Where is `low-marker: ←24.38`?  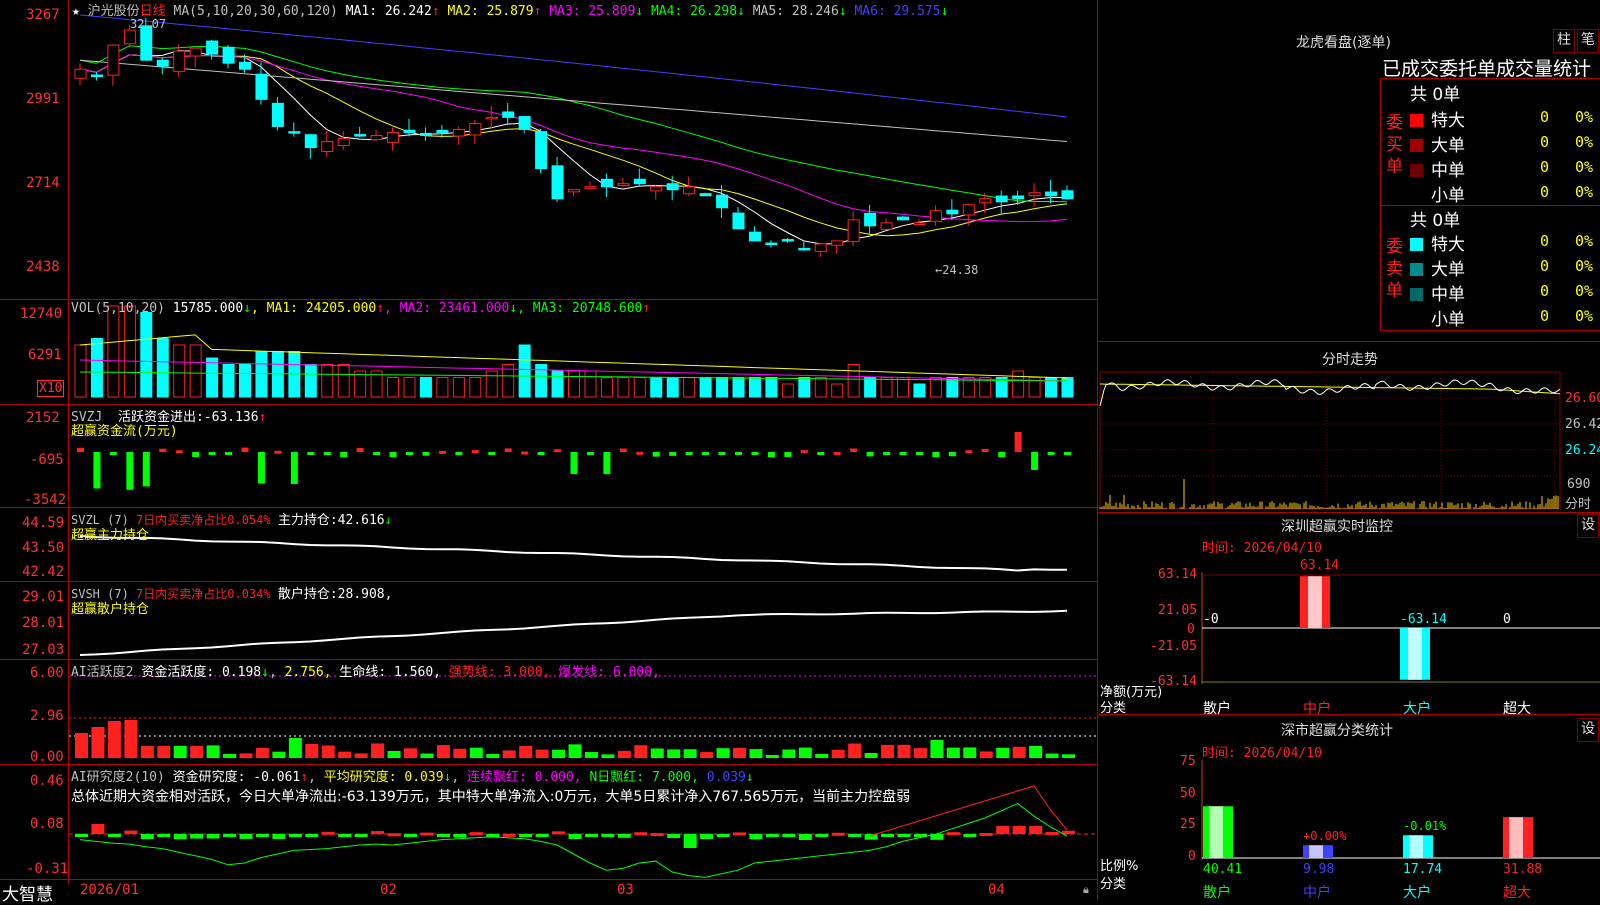
low-marker: ←24.38 is located at coordinates (957, 270).